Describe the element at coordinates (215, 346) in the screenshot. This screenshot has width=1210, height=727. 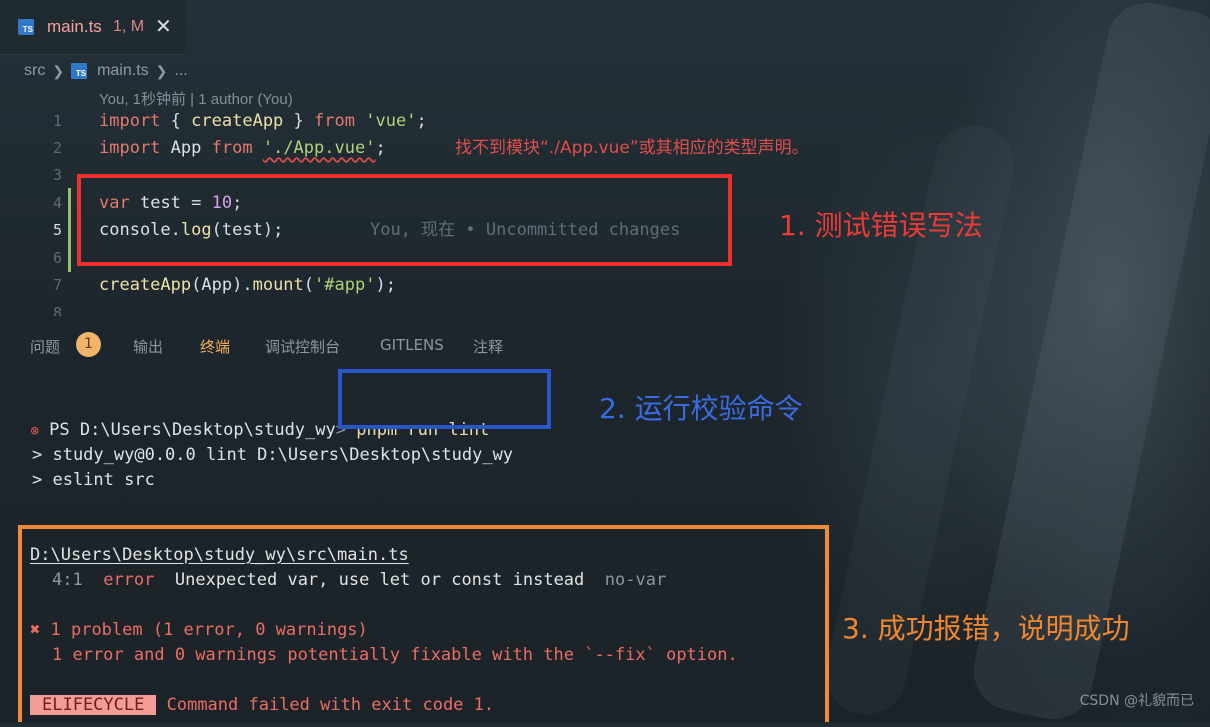
I see `tab-terminal: 终端` at that location.